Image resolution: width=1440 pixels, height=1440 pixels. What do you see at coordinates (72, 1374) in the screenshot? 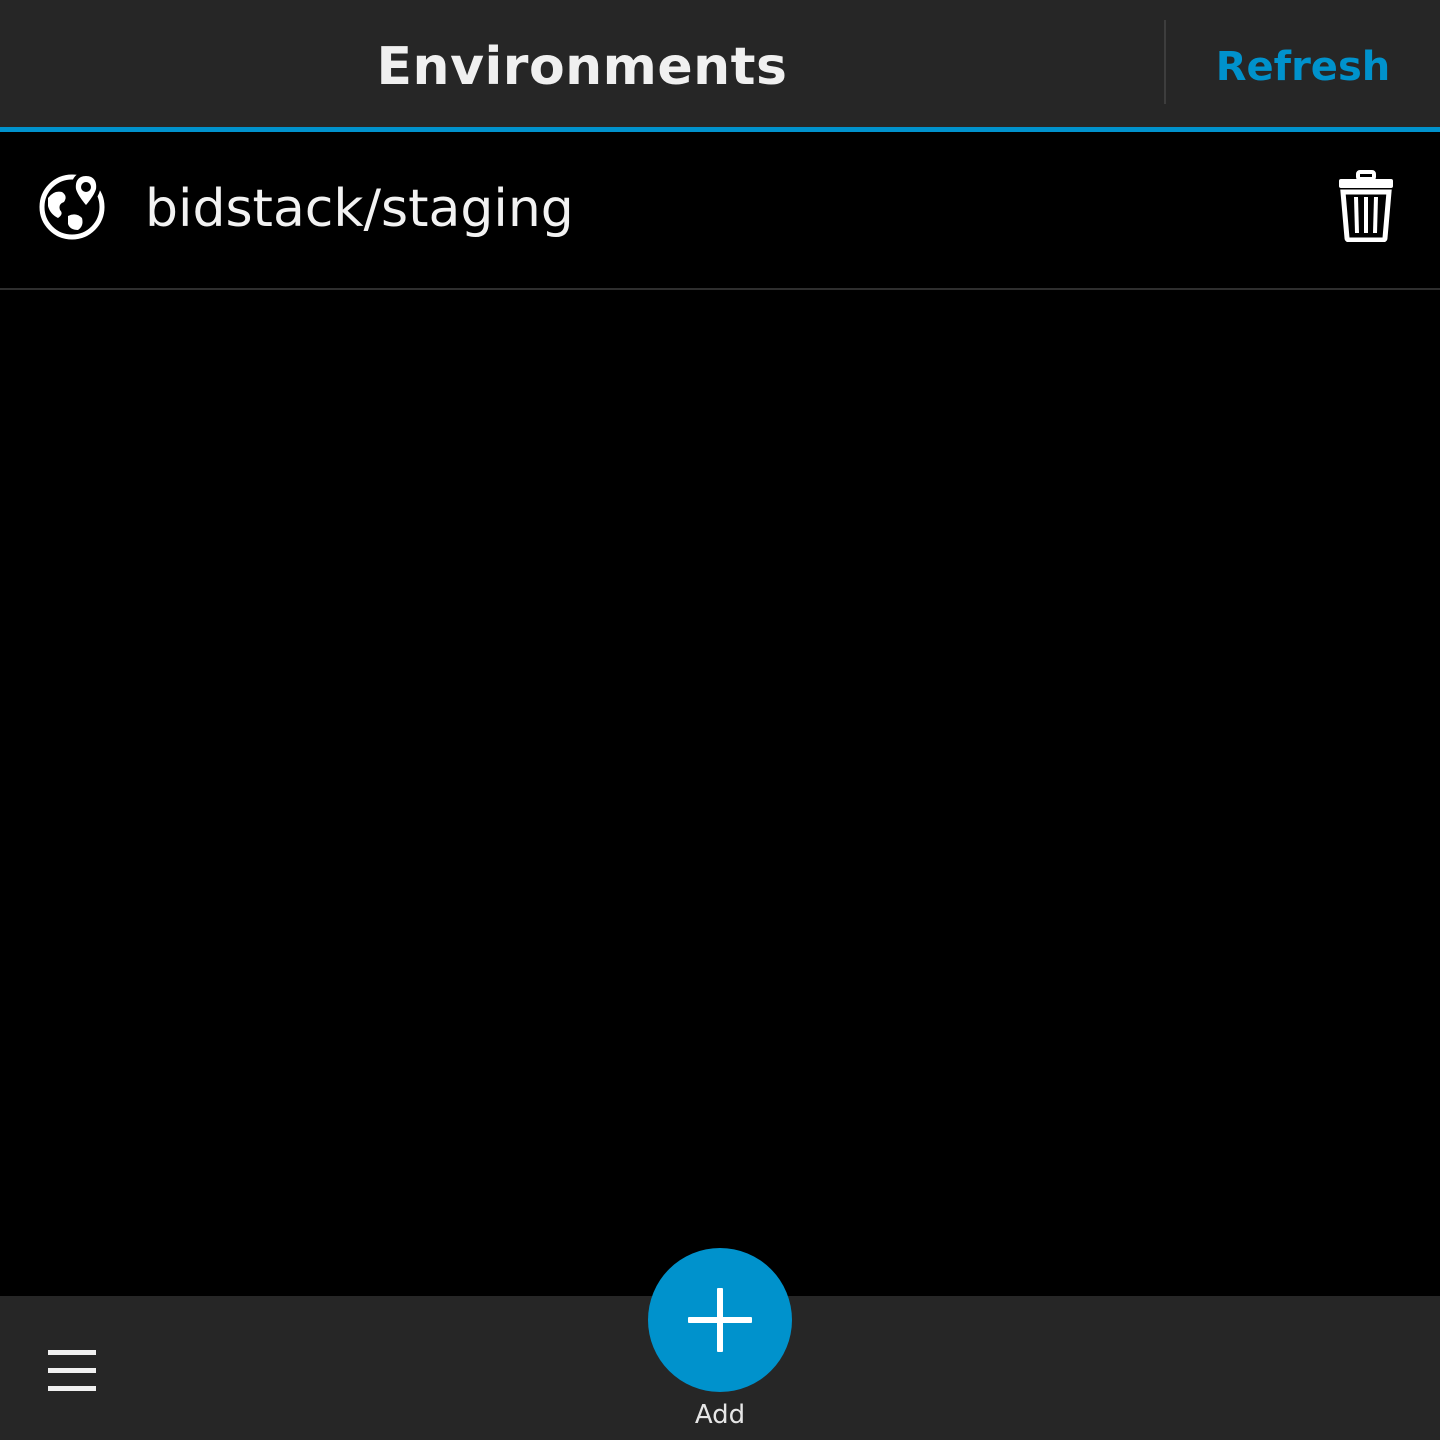
I see `hamburger-menu-icon` at bounding box center [72, 1374].